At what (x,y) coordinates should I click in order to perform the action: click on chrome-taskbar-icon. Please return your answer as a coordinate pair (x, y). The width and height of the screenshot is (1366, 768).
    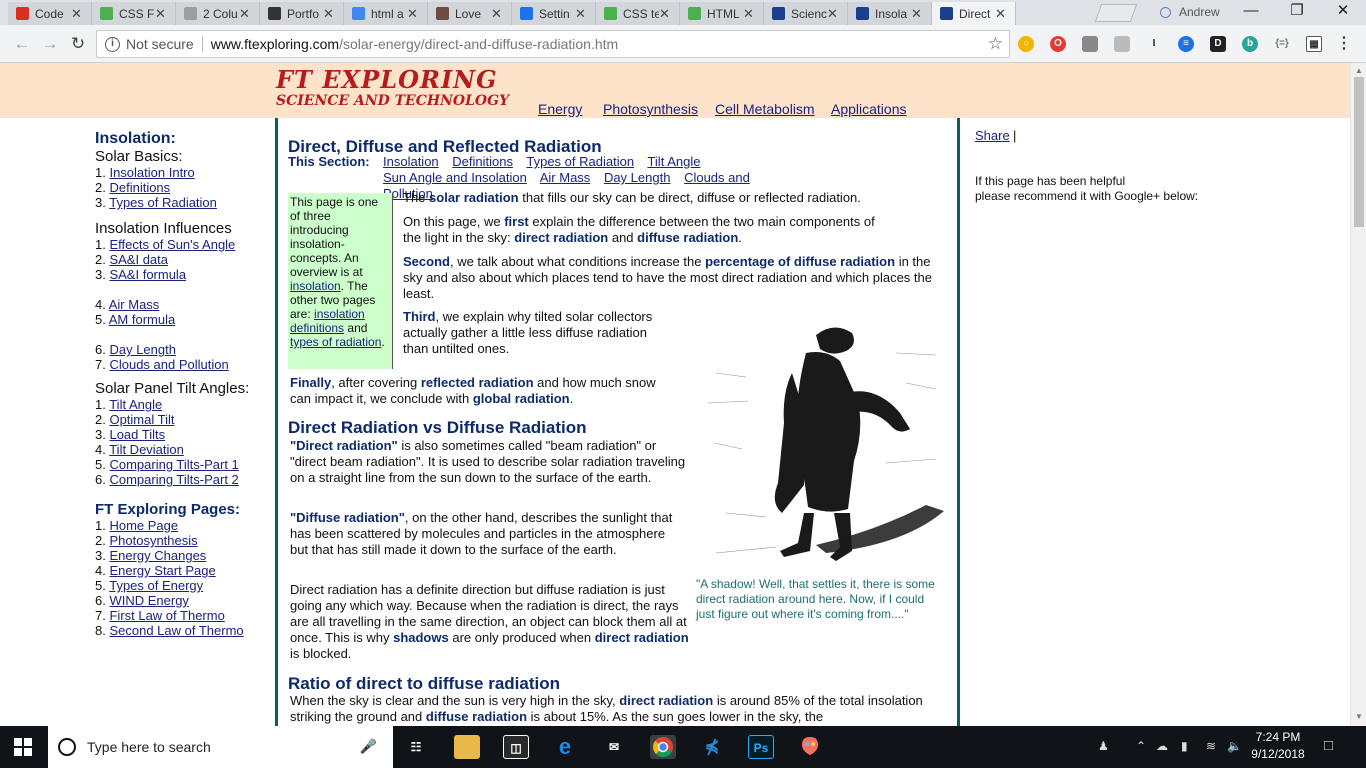
    Looking at the image, I should click on (663, 747).